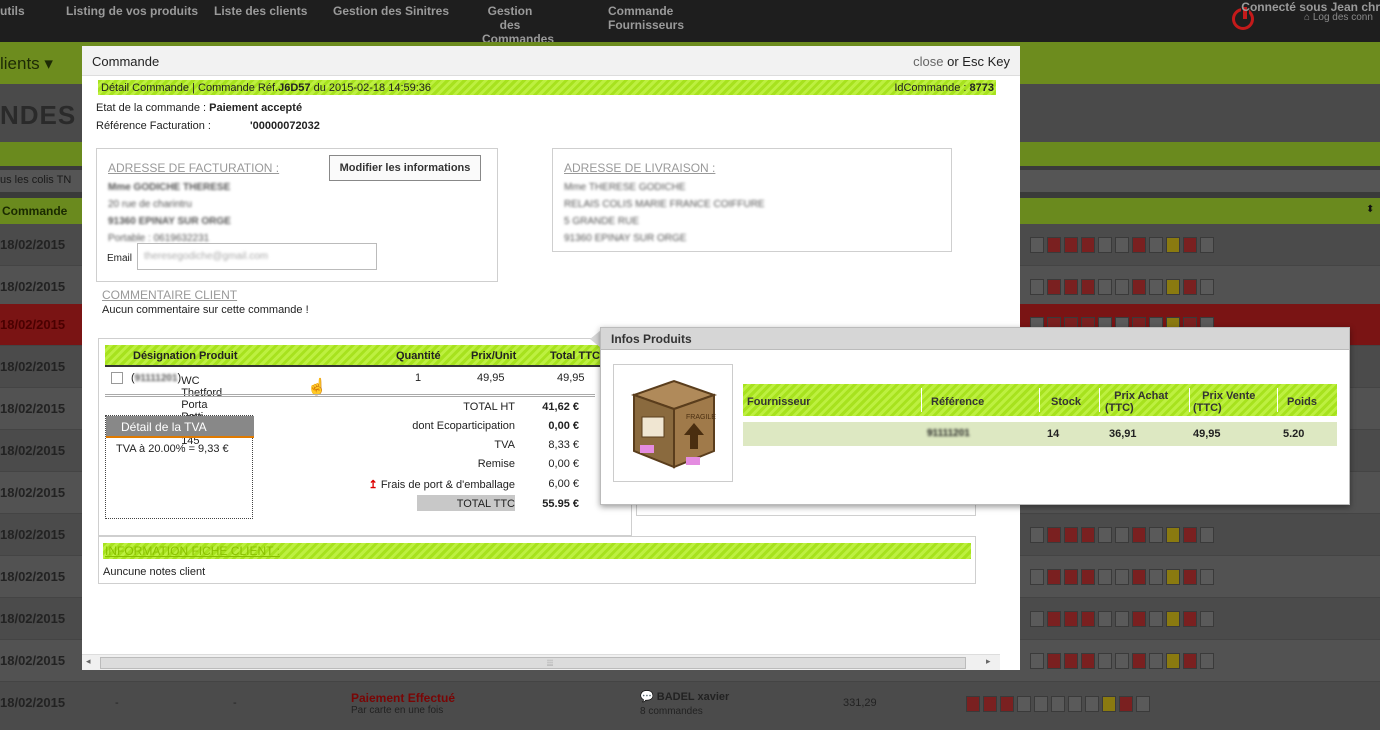 The image size is (1380, 730). Describe the element at coordinates (36, 180) in the screenshot. I see `filter-text: us les colis TN` at that location.